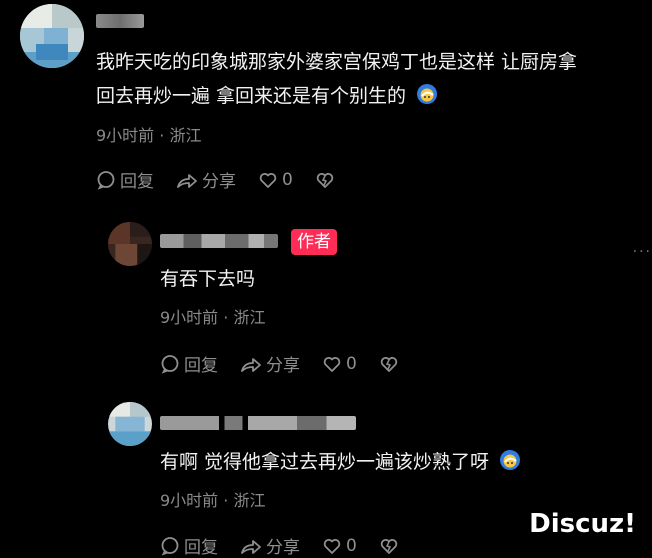  Describe the element at coordinates (314, 242) in the screenshot. I see `author-badge: 作者` at that location.